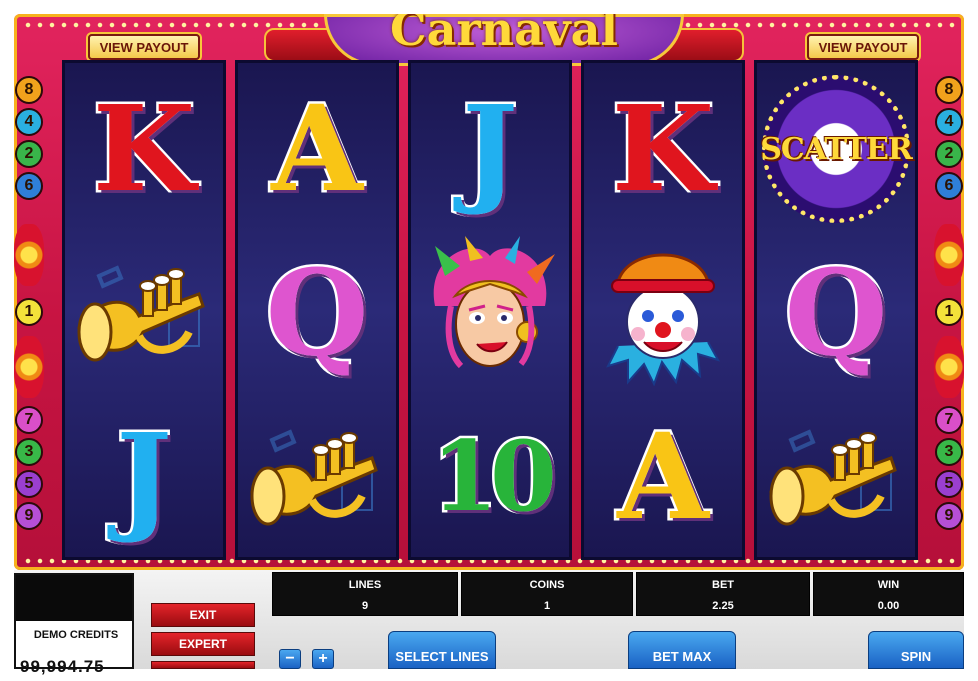 This screenshot has height=681, width=978. Describe the element at coordinates (203, 615) in the screenshot. I see `exit-button: EXIT` at that location.